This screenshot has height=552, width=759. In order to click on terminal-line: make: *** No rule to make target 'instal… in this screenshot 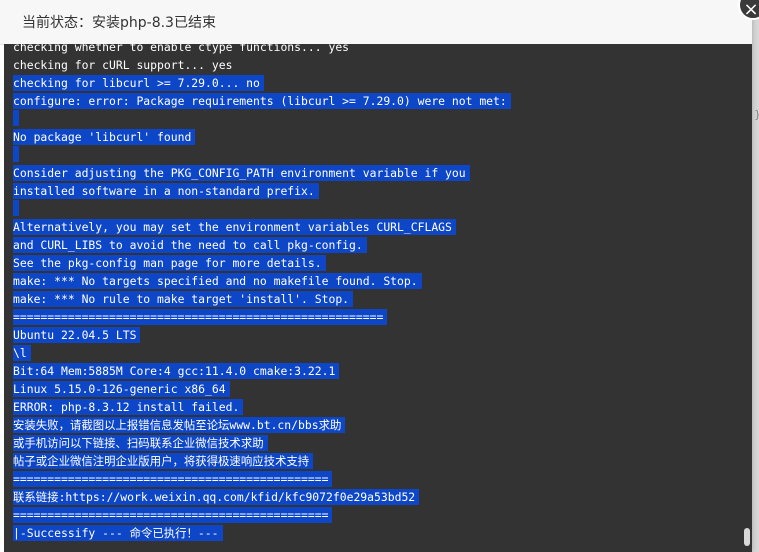, I will do `click(375, 299)`.